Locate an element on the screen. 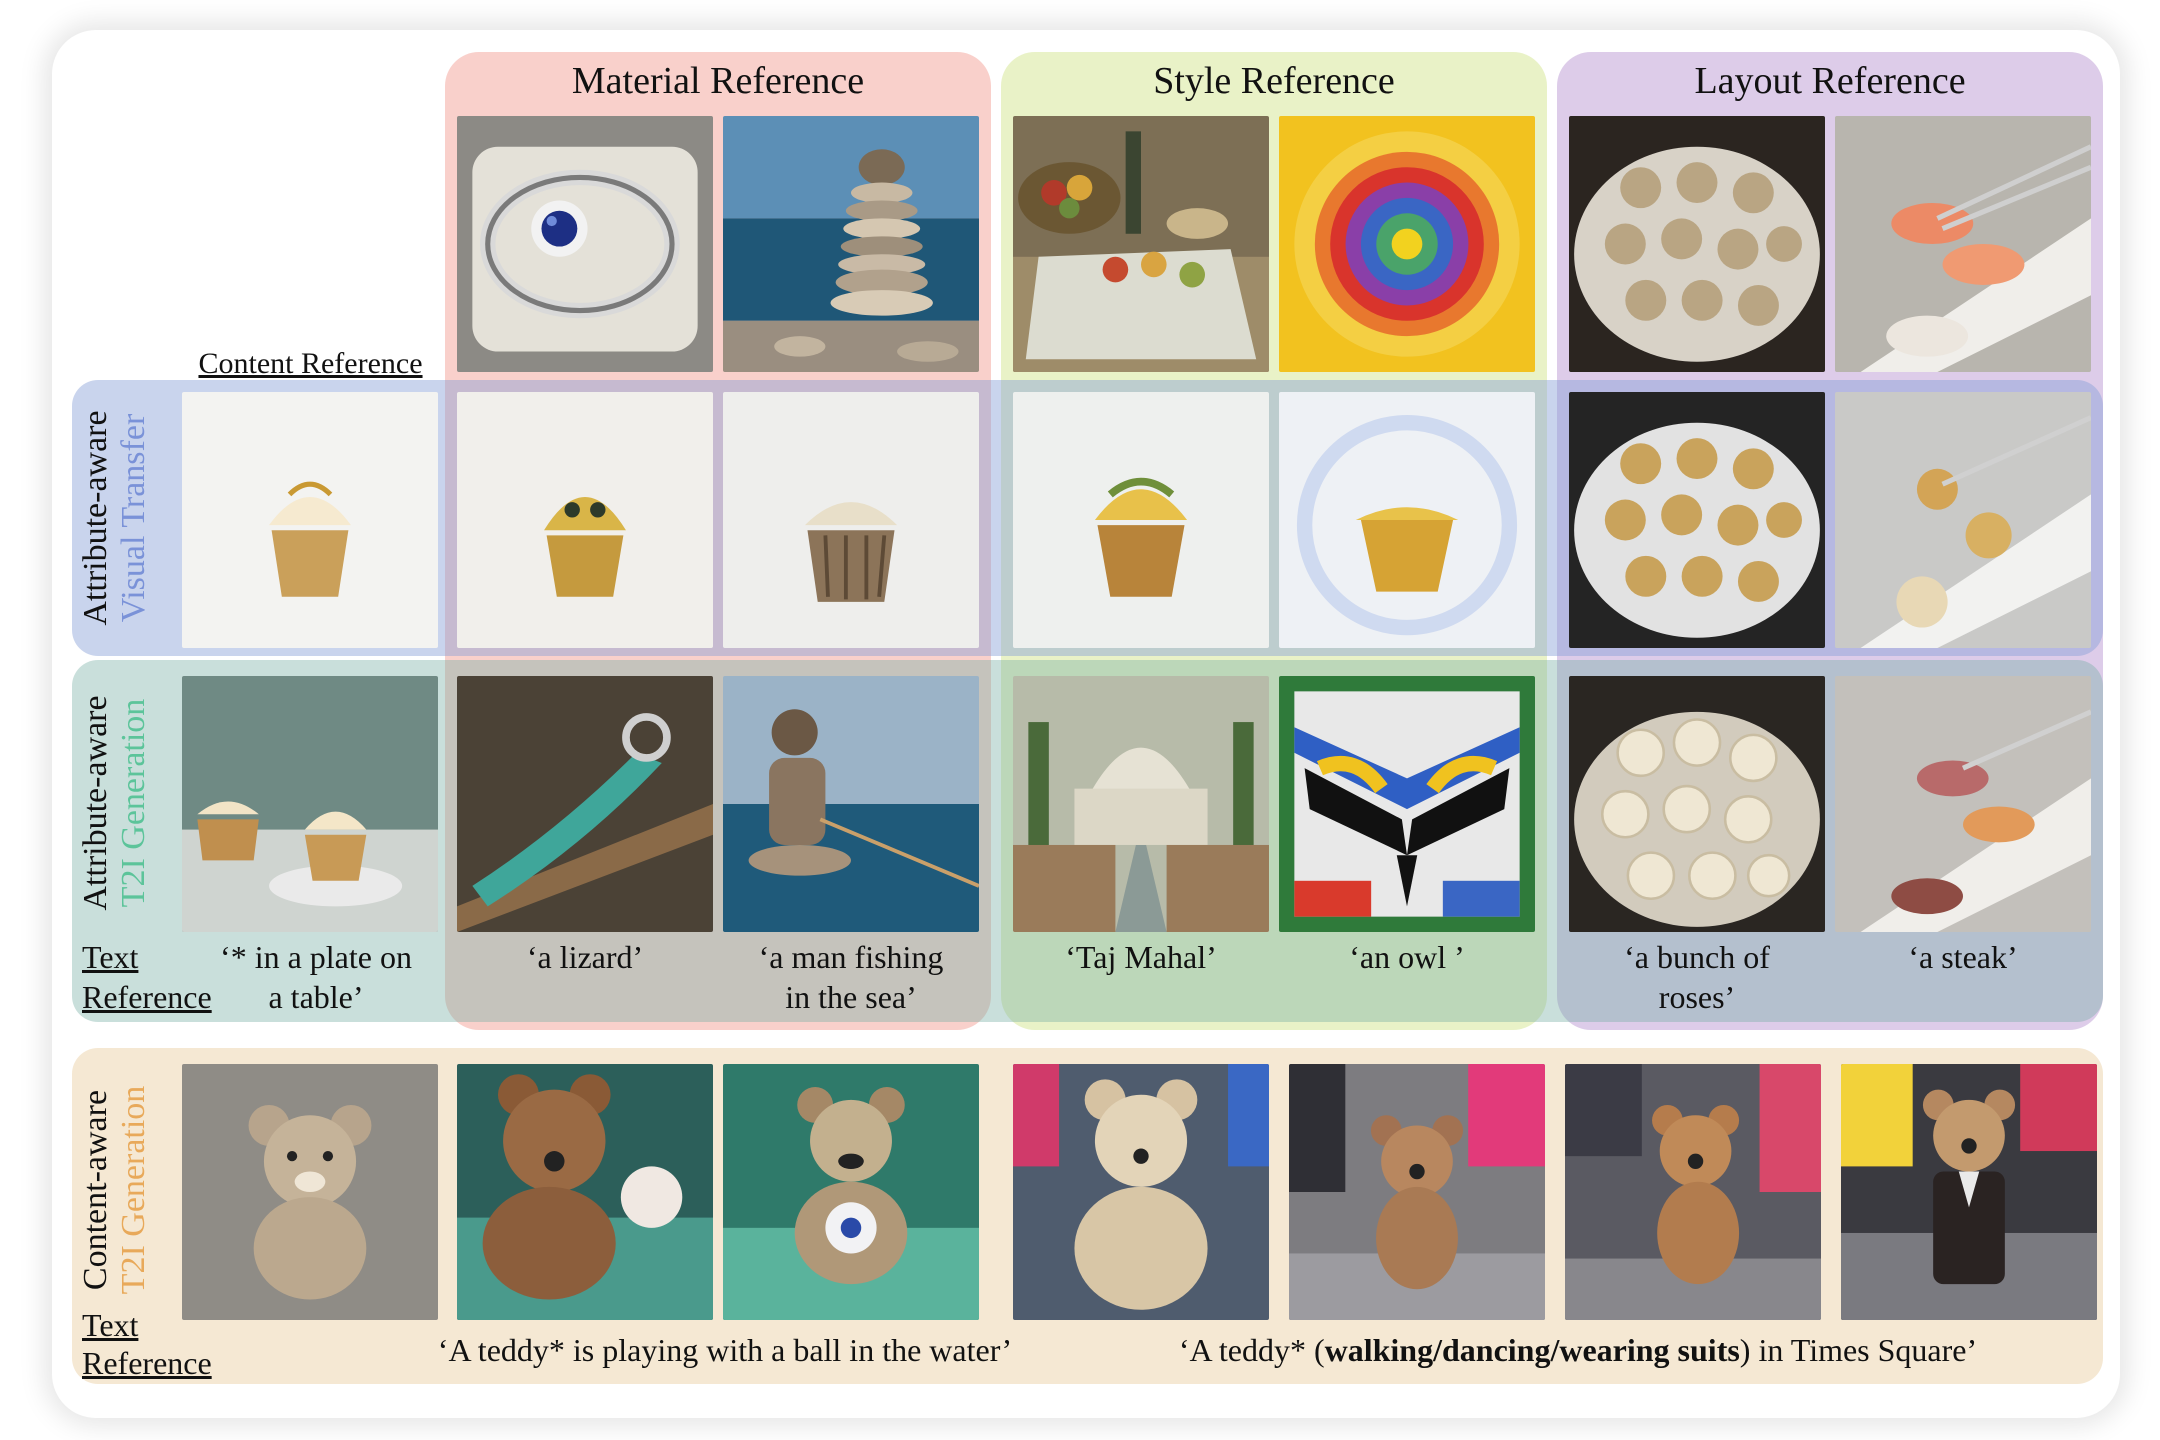 Image resolution: width=2160 pixels, height=1440 pixels. roses-caption: ‘a bunch of roses’ is located at coordinates (1697, 977).